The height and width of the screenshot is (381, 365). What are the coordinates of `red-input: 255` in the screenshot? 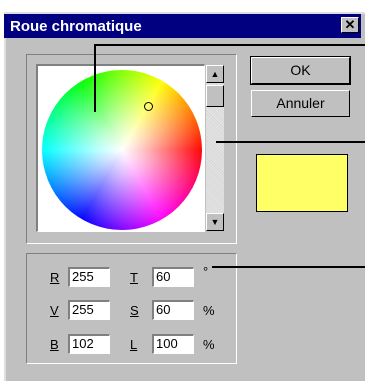 It's located at (89, 277).